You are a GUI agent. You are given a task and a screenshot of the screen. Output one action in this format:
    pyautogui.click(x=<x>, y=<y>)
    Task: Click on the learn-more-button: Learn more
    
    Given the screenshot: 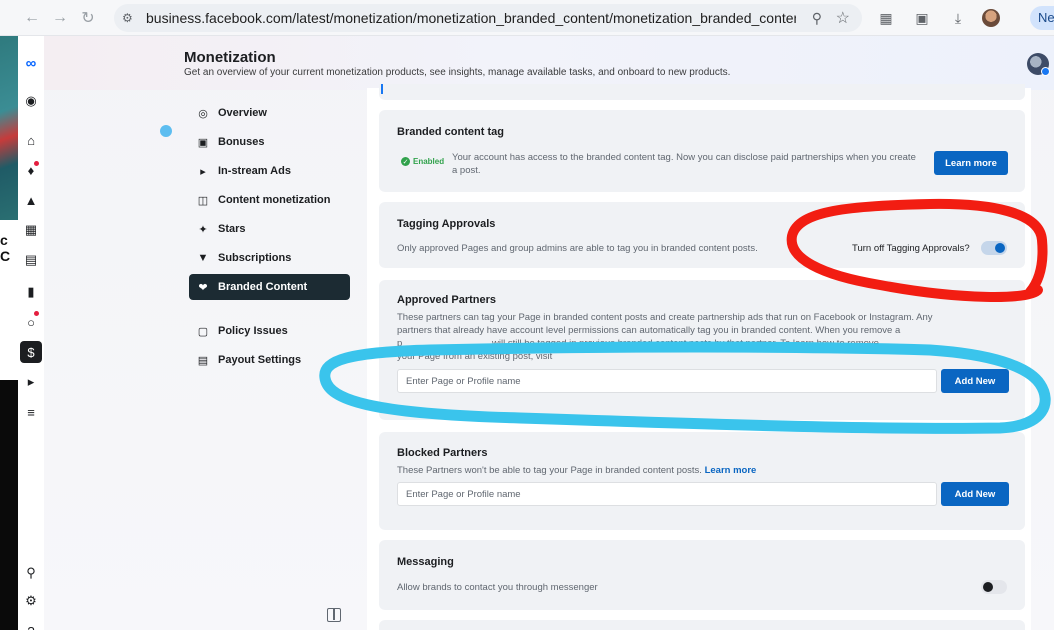 What is the action you would take?
    pyautogui.click(x=971, y=163)
    